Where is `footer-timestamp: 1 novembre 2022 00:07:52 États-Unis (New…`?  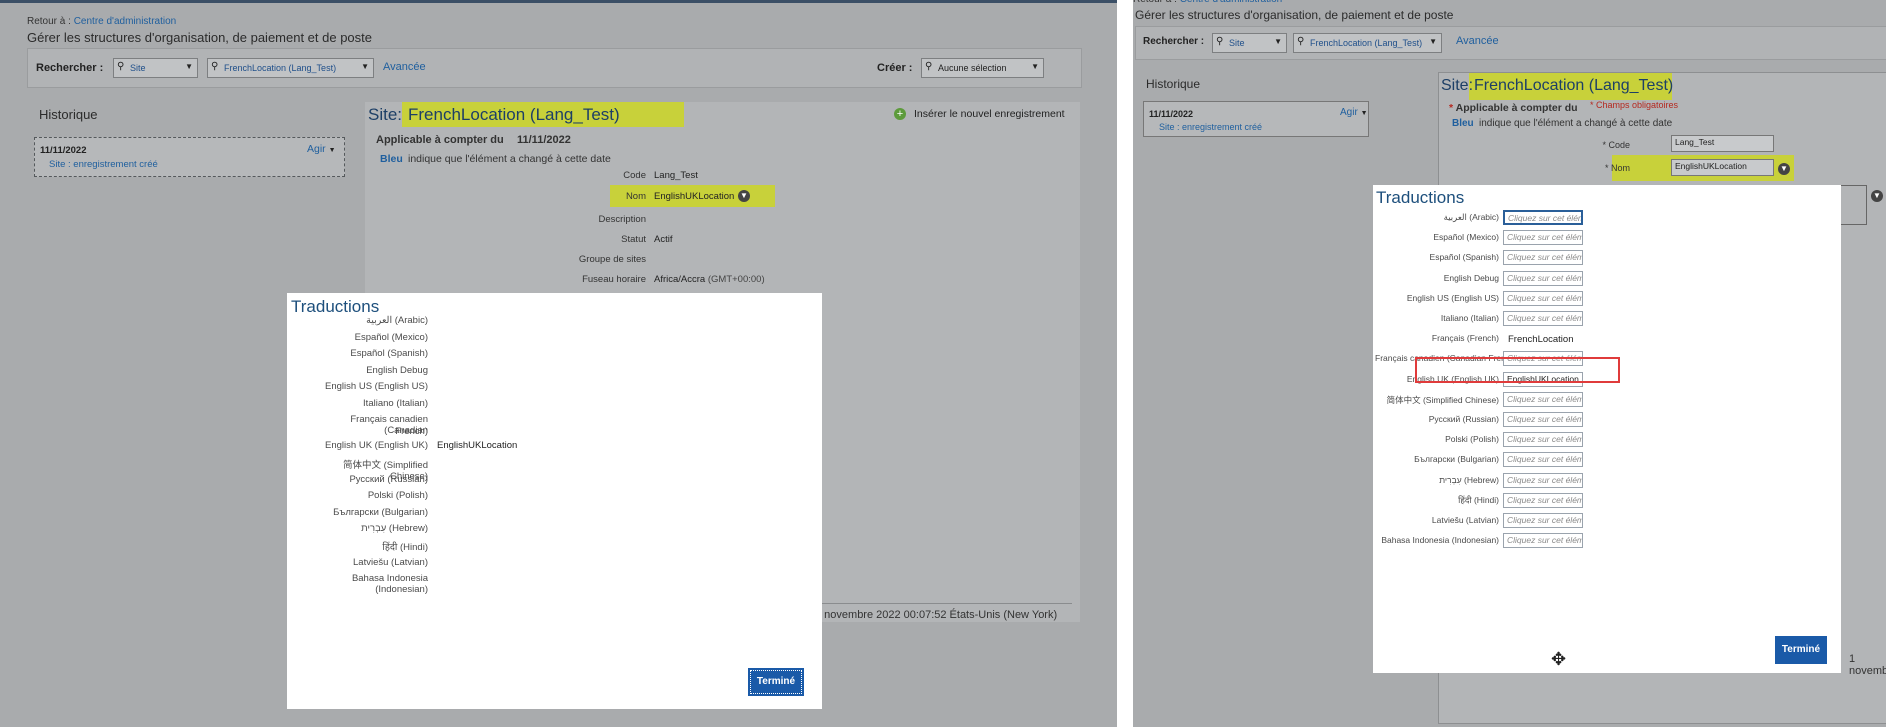 footer-timestamp: 1 novembre 2022 00:07:52 États-Unis (New… is located at coordinates (936, 615).